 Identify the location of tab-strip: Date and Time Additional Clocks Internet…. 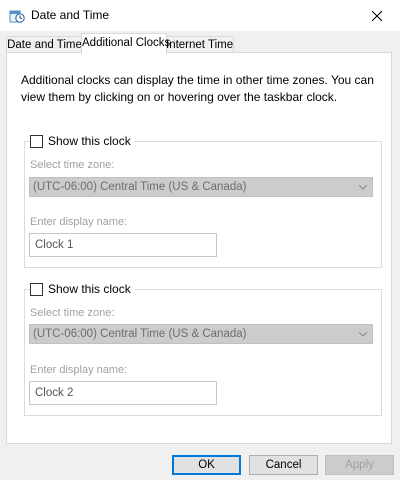
(200, 43).